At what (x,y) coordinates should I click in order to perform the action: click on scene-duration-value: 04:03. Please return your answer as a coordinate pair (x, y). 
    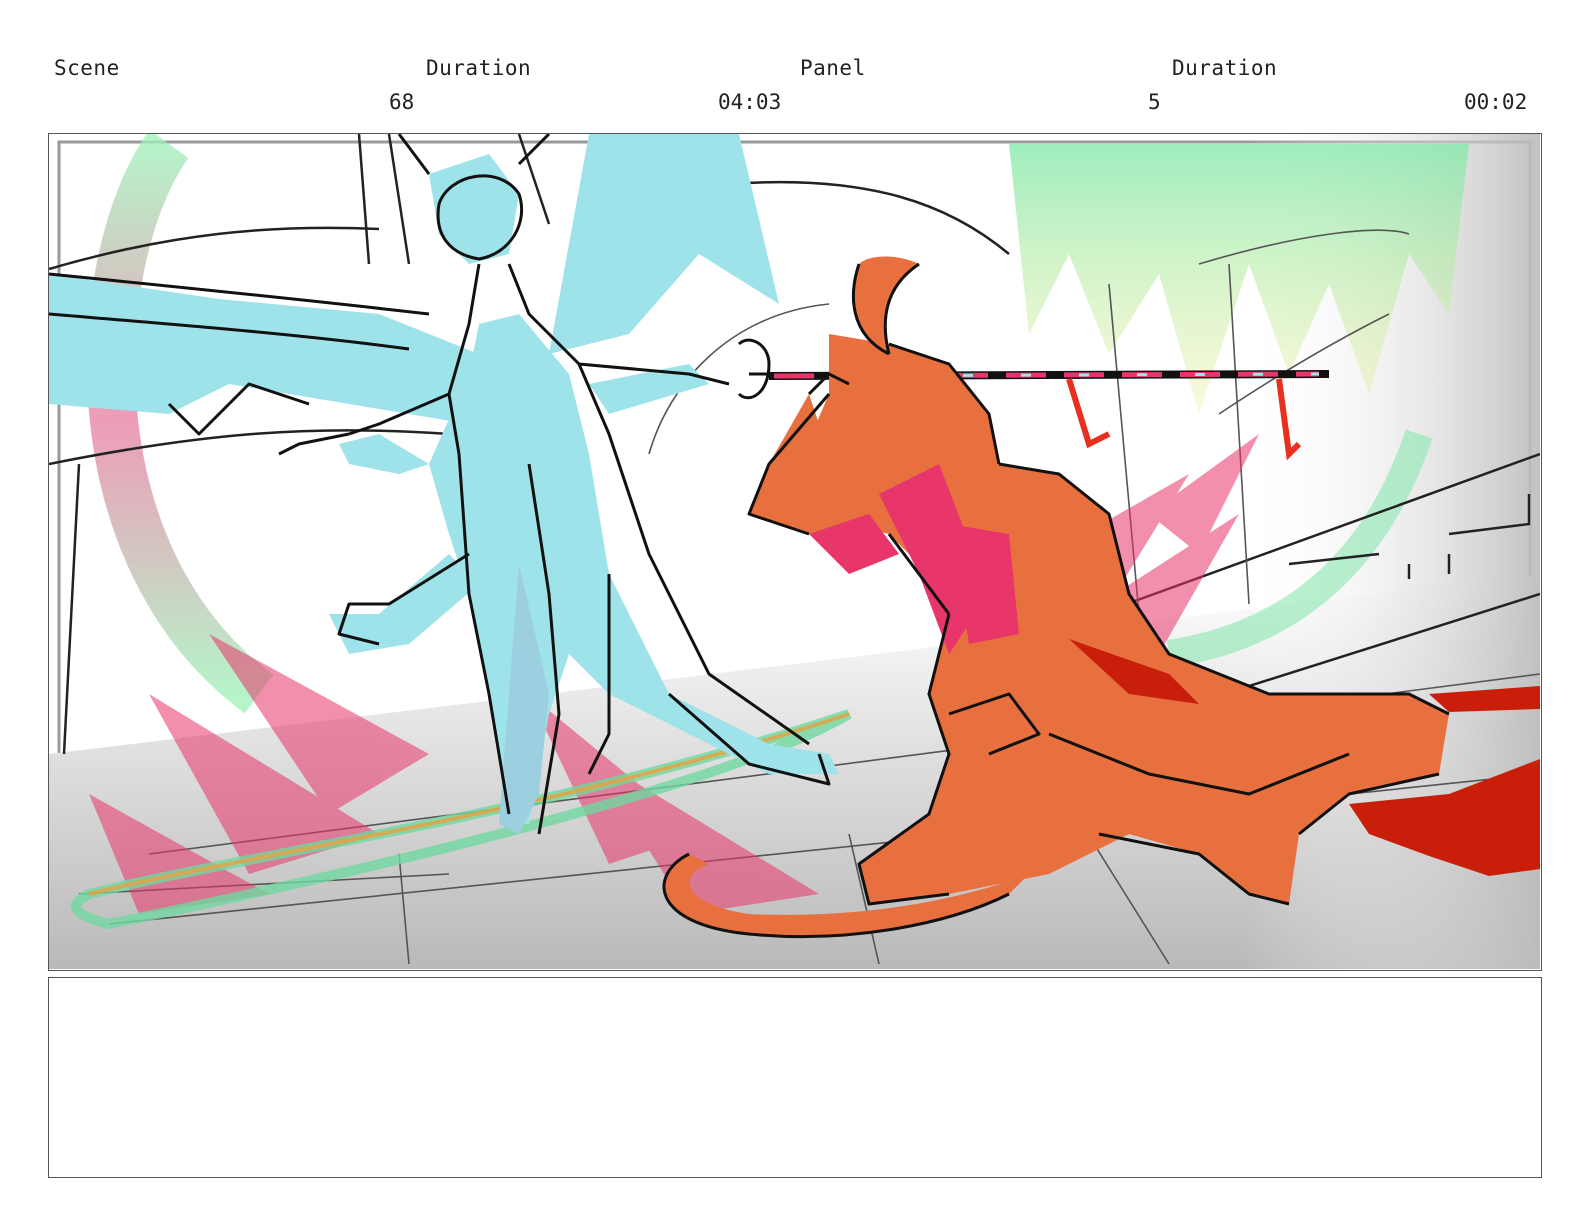
    Looking at the image, I should click on (750, 102).